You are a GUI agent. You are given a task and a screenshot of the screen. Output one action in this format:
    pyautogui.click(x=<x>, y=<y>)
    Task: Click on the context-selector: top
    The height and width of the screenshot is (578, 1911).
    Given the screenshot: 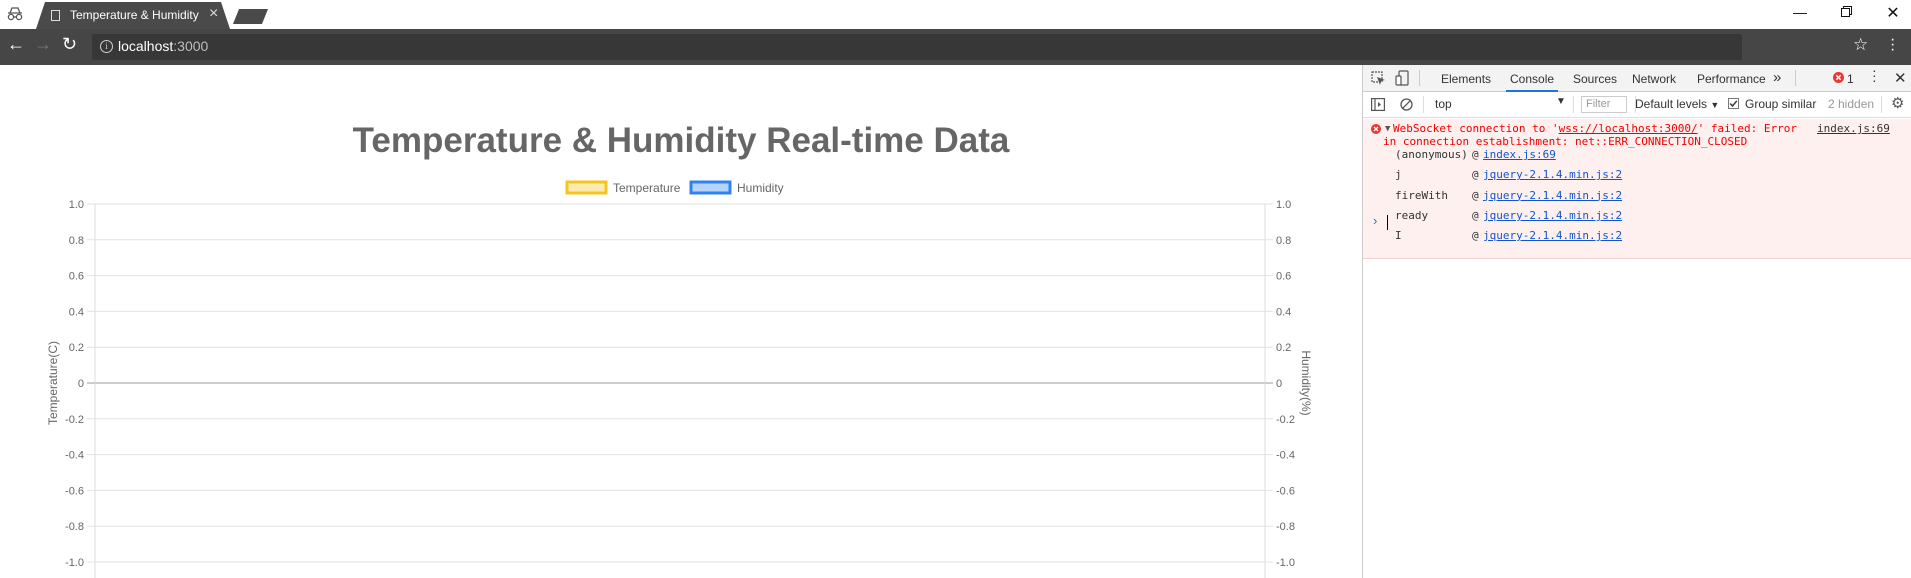 What is the action you would take?
    pyautogui.click(x=1443, y=104)
    